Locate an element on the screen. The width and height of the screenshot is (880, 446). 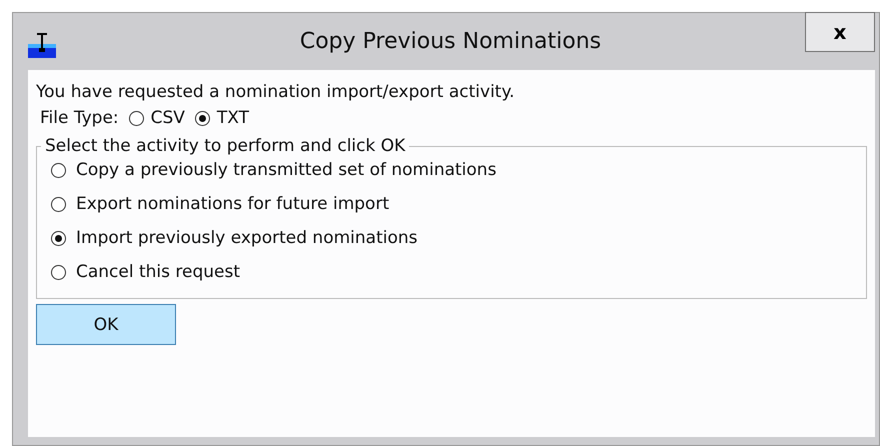
group-legend: Select the activity to perform and click OK is located at coordinates (225, 146).